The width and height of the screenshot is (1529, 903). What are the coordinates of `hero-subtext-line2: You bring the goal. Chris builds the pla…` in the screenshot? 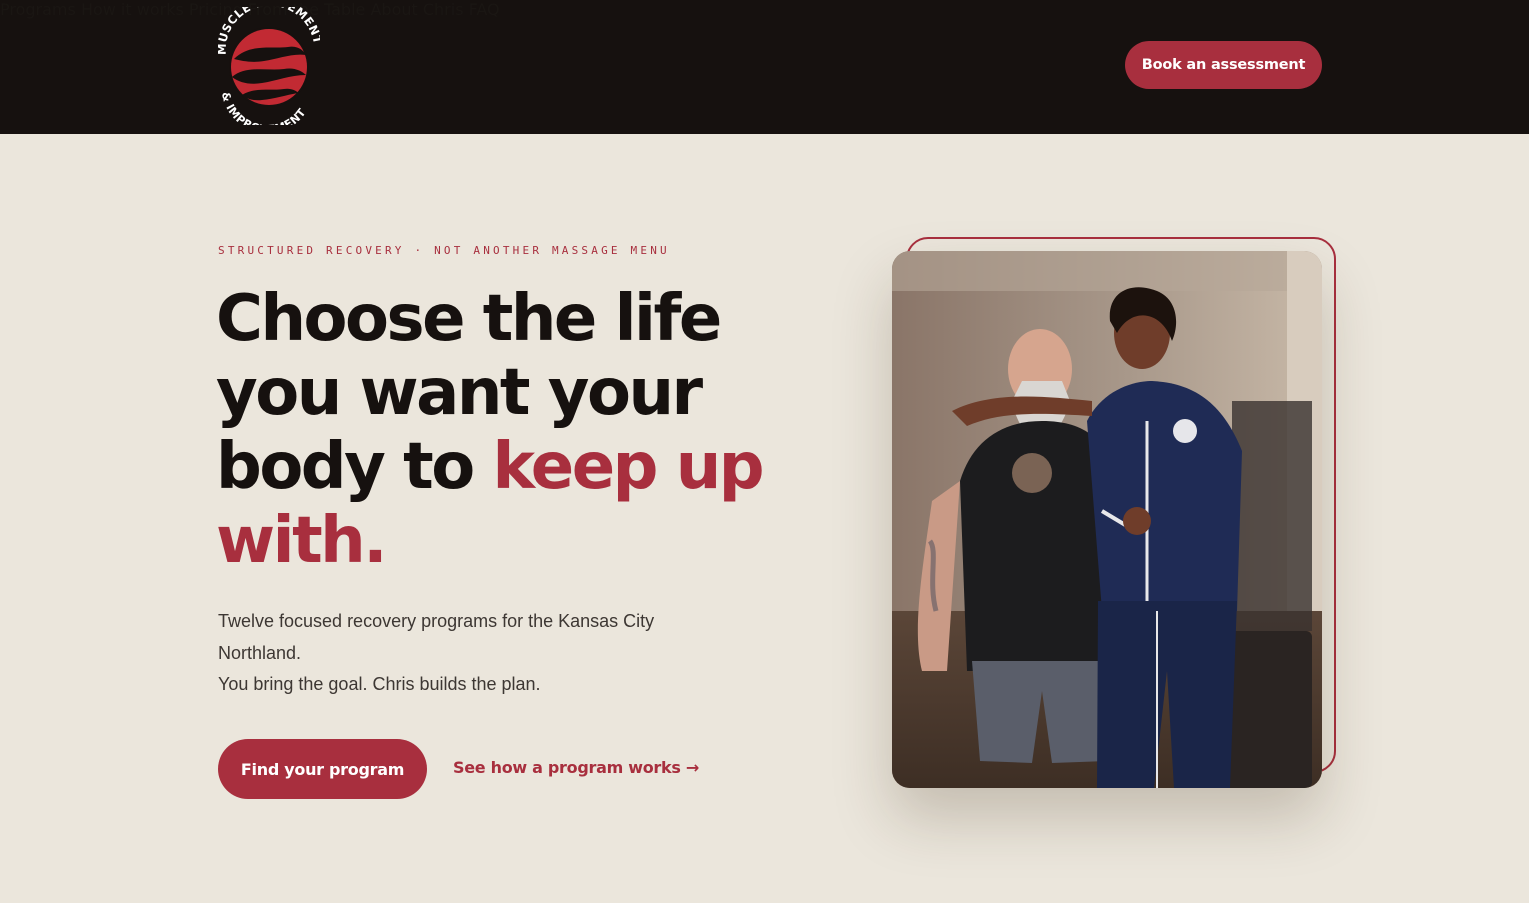 It's located at (379, 684).